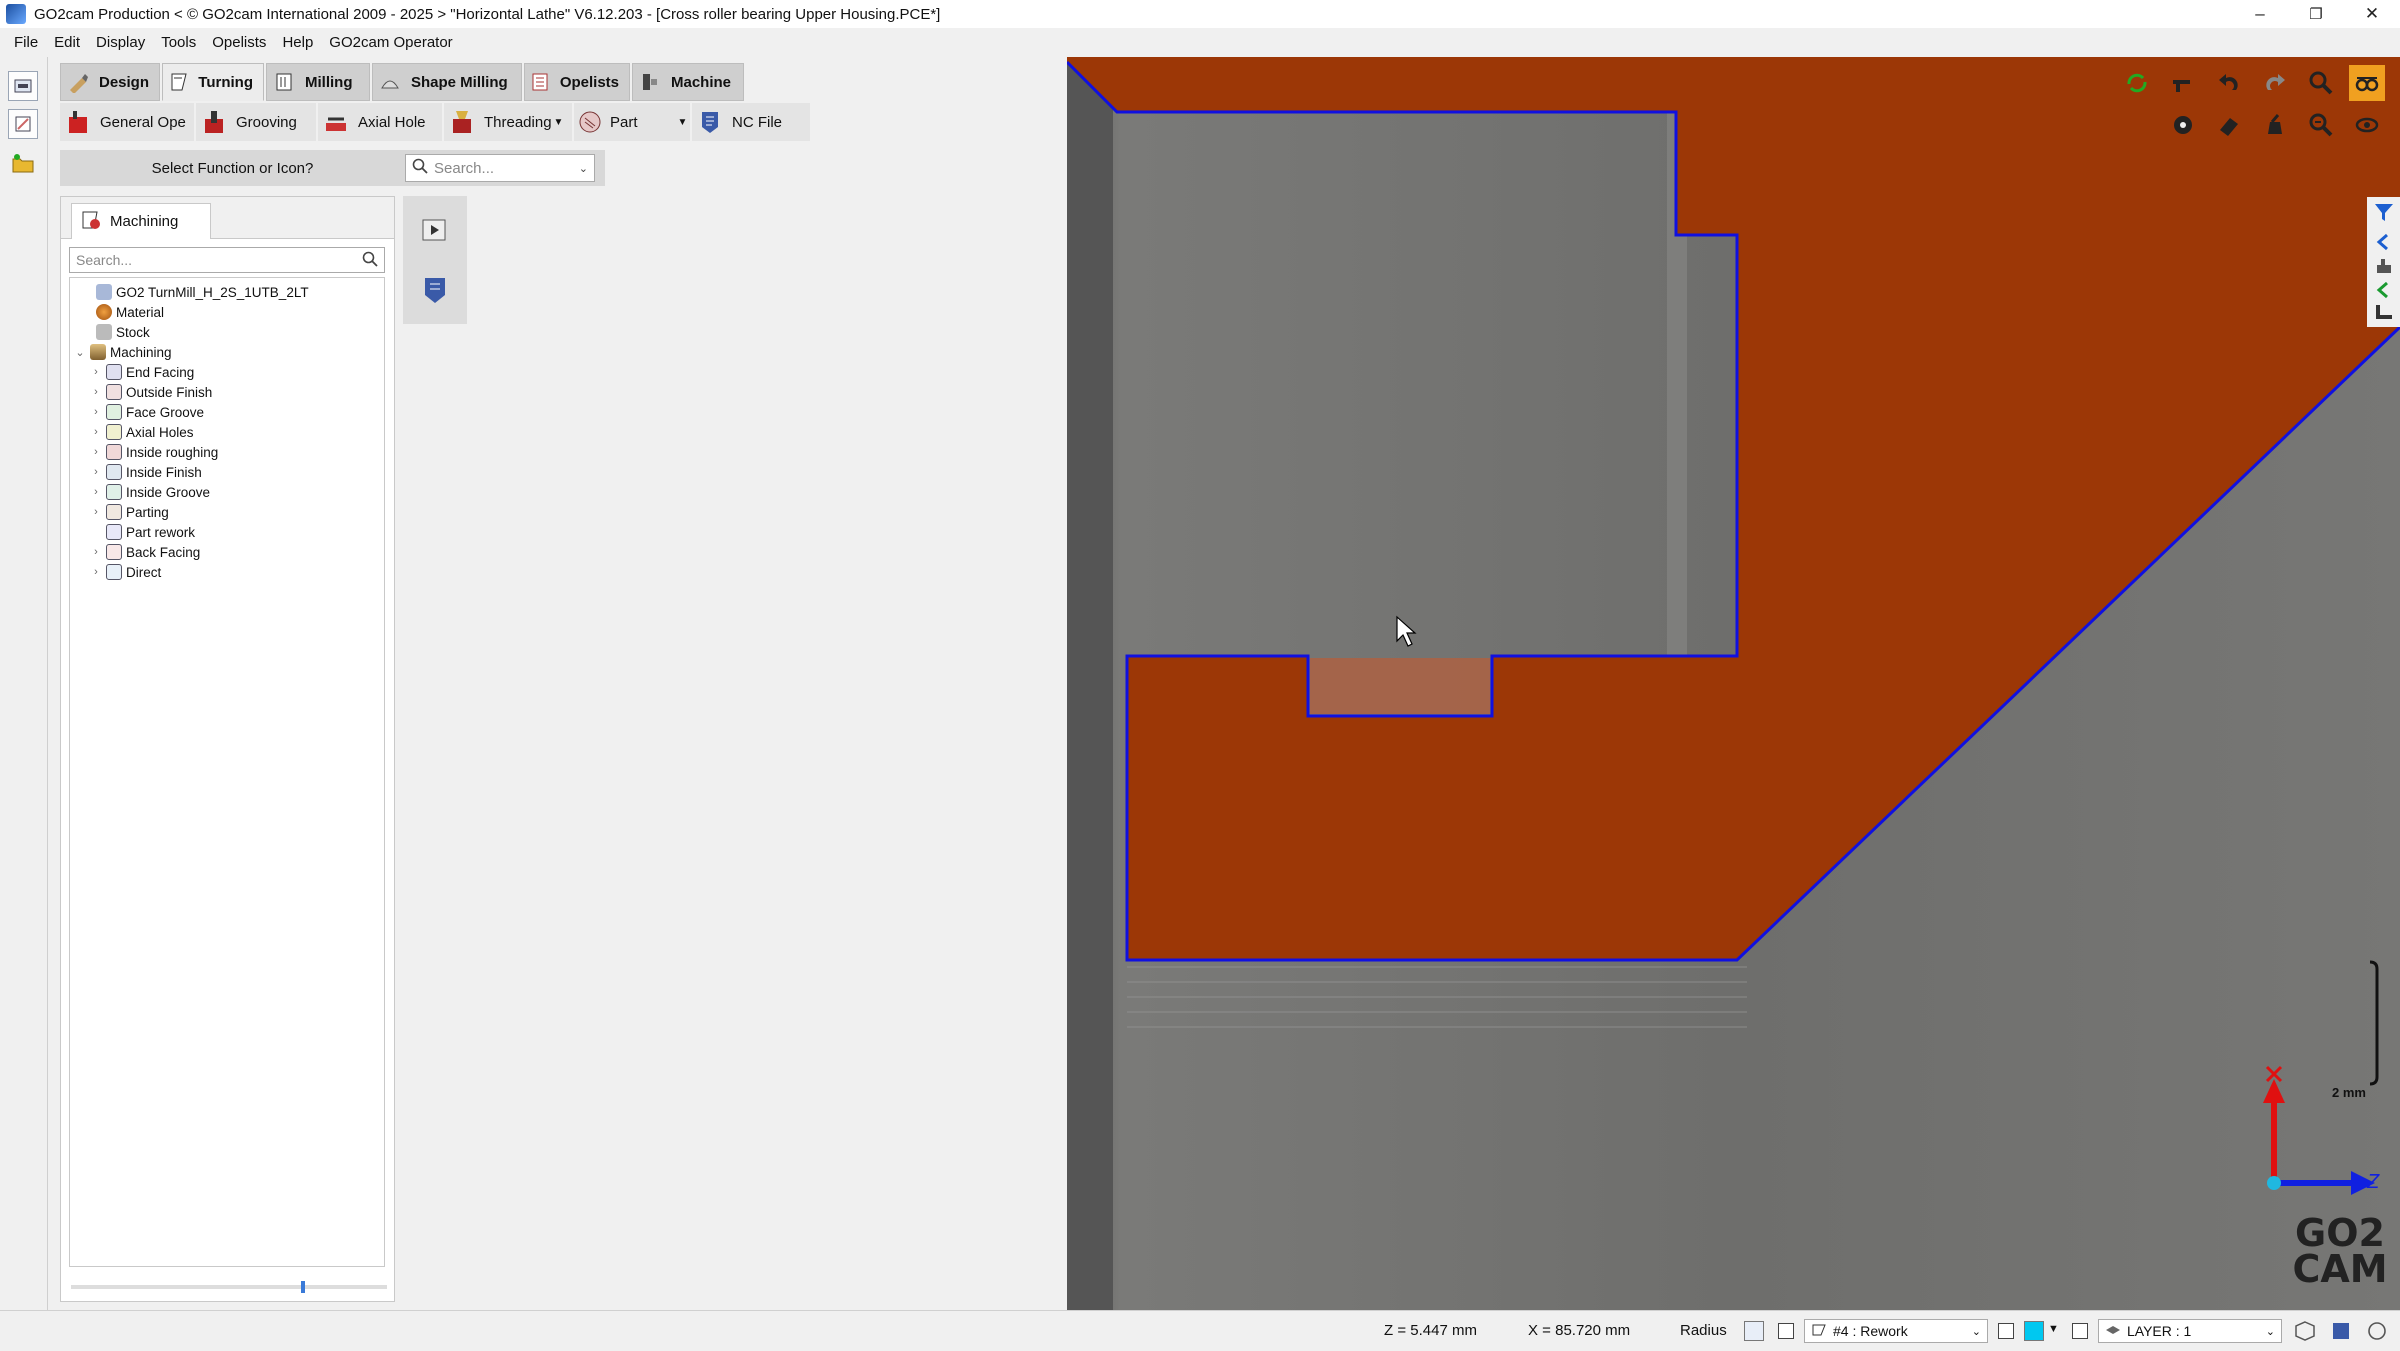 The width and height of the screenshot is (2400, 1351). Describe the element at coordinates (130, 312) in the screenshot. I see `tree-item-material: Material` at that location.